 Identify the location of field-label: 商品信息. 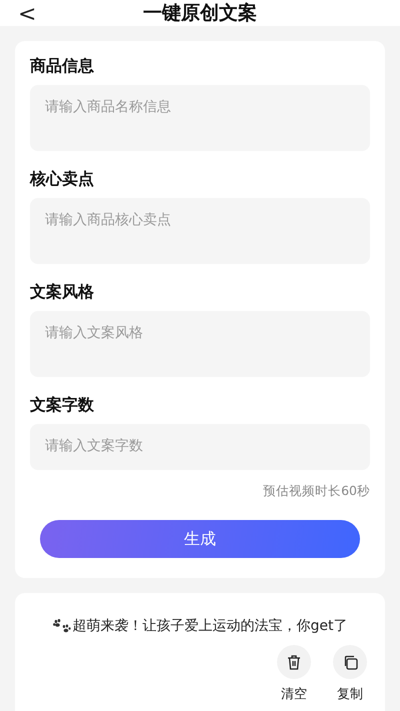
(62, 66).